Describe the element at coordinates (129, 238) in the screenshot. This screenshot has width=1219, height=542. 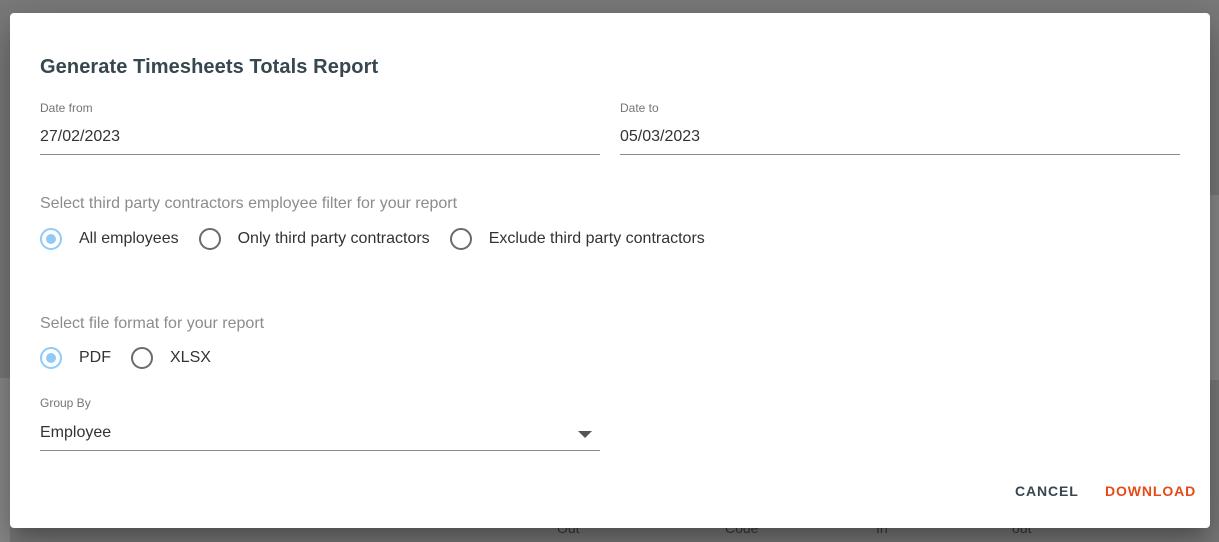
I see `radio-label: All employees` at that location.